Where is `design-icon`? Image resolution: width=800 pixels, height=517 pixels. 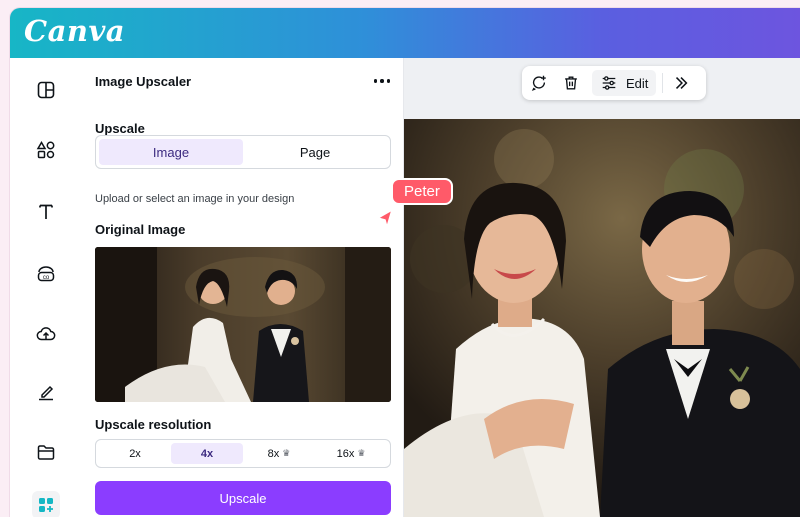
design-icon is located at coordinates (46, 90).